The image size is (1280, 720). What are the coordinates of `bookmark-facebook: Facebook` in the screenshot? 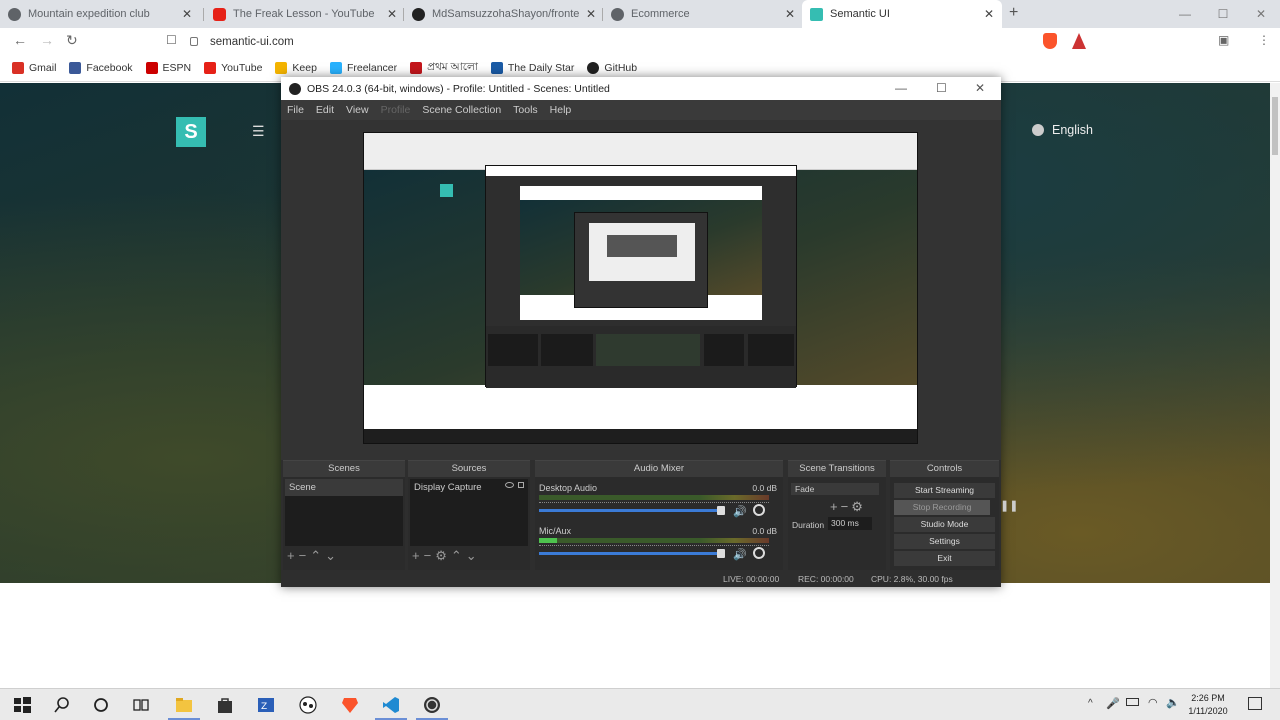 It's located at (101, 68).